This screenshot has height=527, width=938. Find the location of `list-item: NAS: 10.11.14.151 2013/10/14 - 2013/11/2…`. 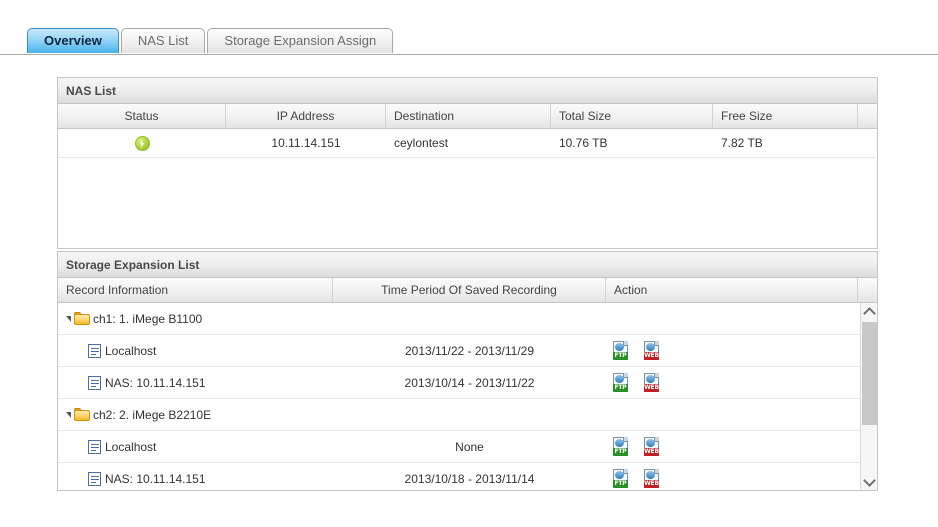

list-item: NAS: 10.11.14.151 2013/10/14 - 2013/11/2… is located at coordinates (467, 383).